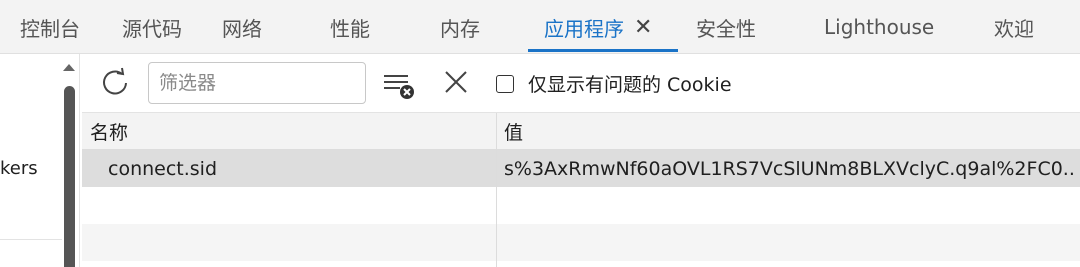 This screenshot has width=1080, height=267. What do you see at coordinates (643, 27) in the screenshot?
I see `close-tab-icon: ✕` at bounding box center [643, 27].